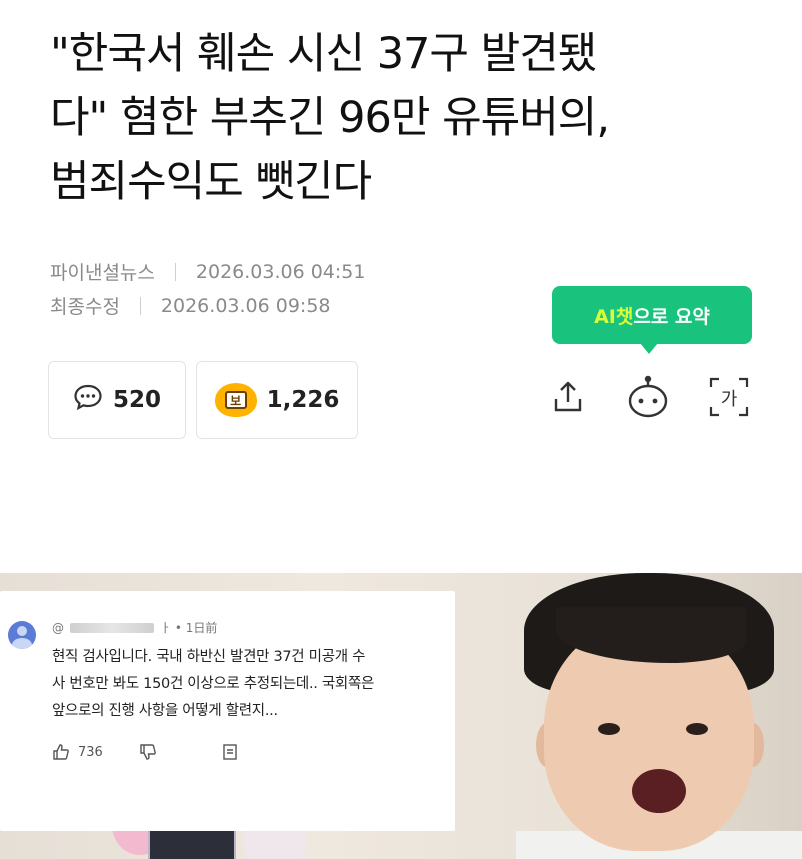 This screenshot has width=802, height=859. Describe the element at coordinates (280, 271) in the screenshot. I see `published-date: 2026.03.06 04:51` at that location.